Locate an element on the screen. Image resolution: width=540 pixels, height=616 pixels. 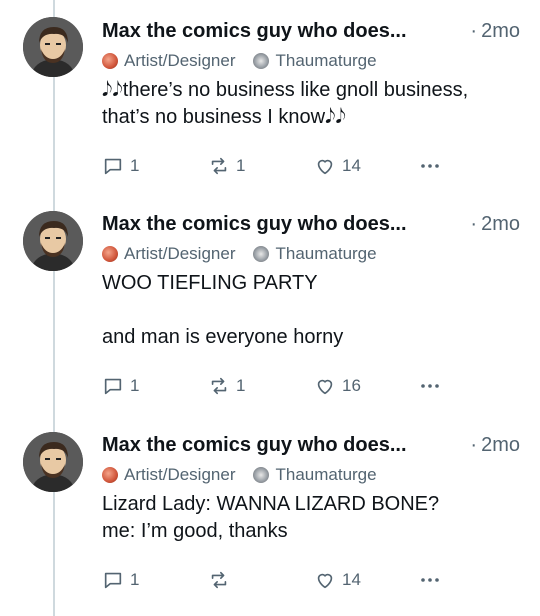
like-button: 16 is located at coordinates (366, 386).